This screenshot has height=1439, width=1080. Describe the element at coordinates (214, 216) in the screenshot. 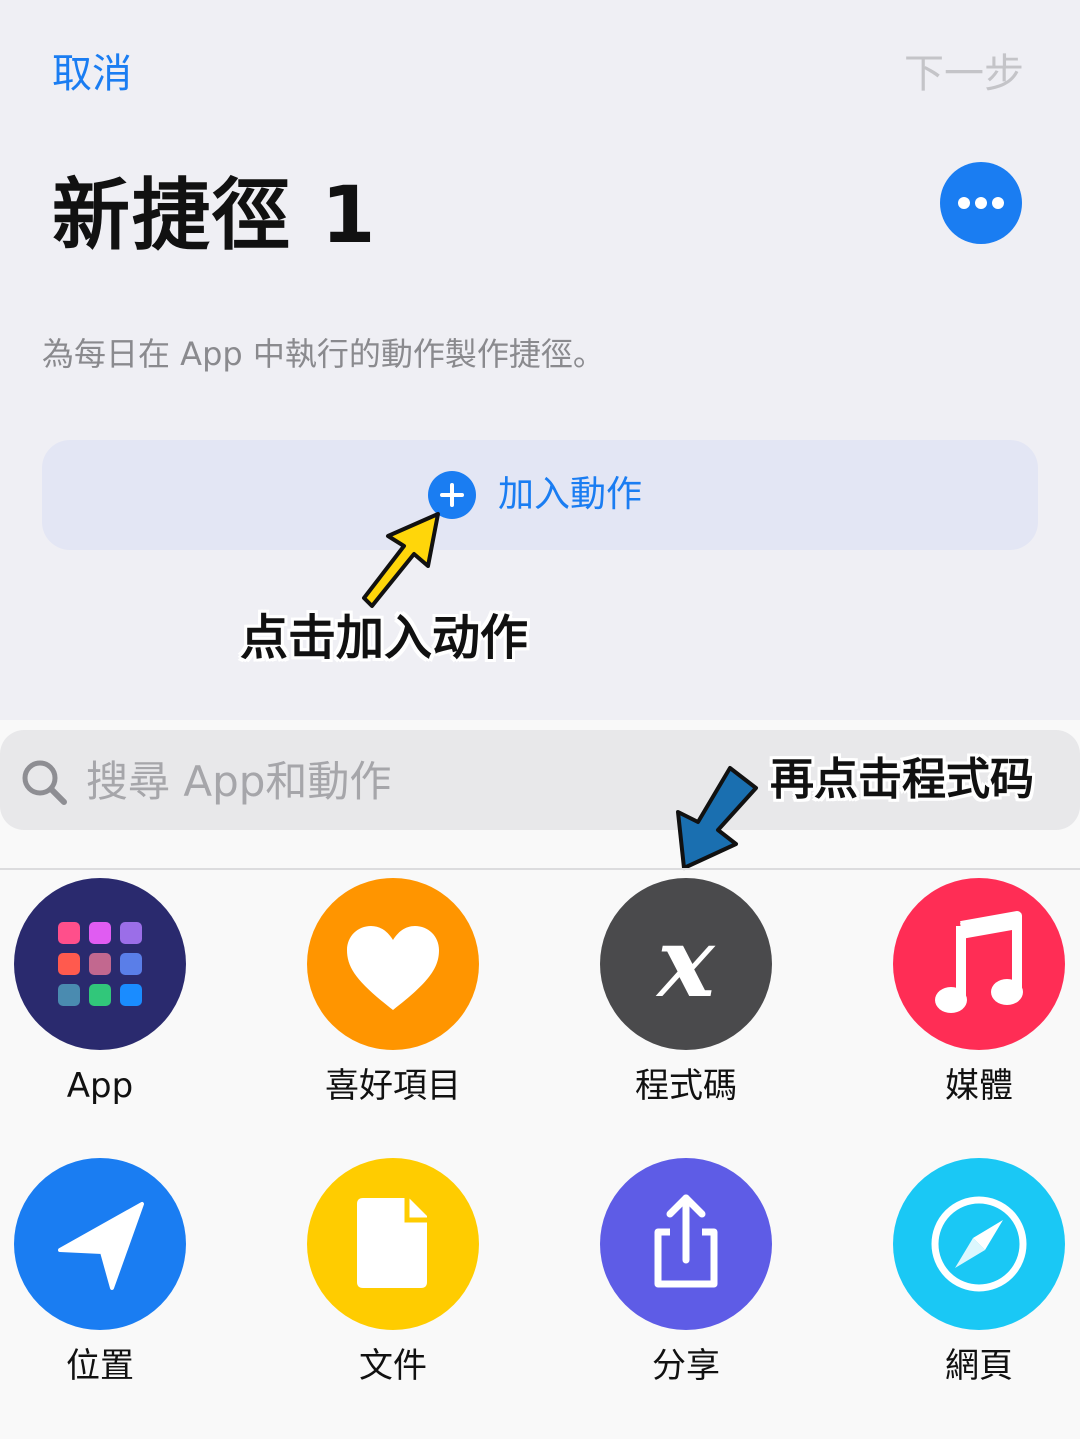

I see `shortcut-title: 新捷徑 1` at that location.